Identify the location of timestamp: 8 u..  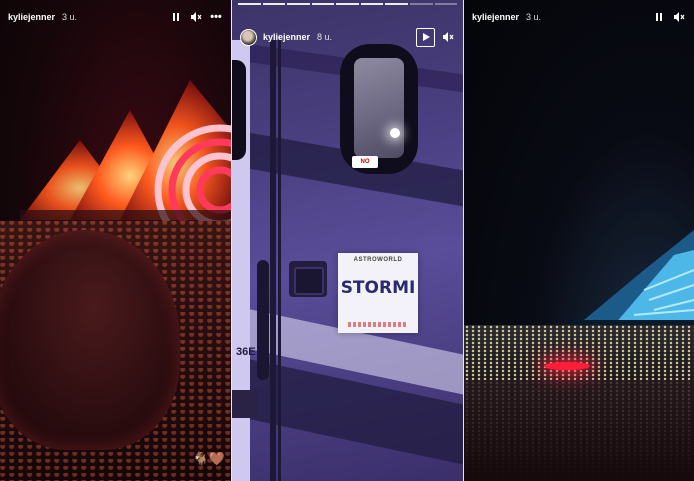
(325, 37).